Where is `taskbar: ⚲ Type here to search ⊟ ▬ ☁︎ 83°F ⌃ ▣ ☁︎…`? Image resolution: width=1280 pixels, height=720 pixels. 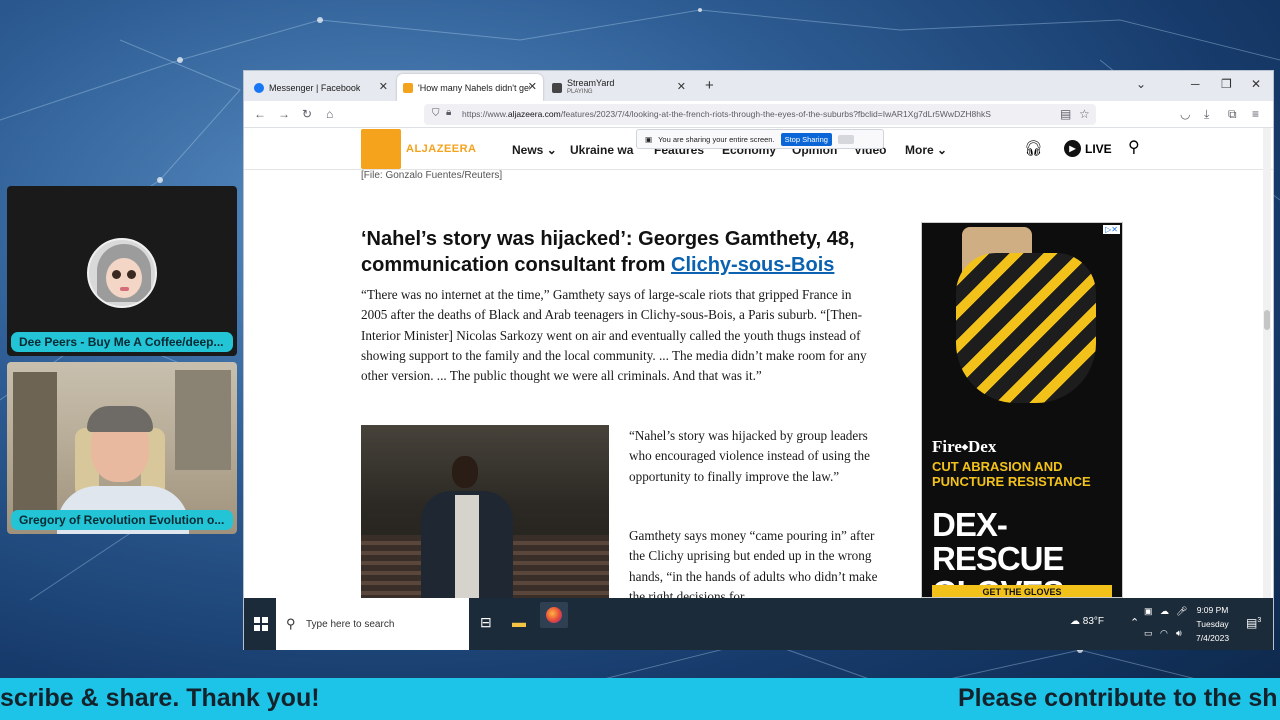
taskbar: ⚲ Type here to search ⊟ ▬ ☁︎ 83°F ⌃ ▣ ☁︎… is located at coordinates (758, 624).